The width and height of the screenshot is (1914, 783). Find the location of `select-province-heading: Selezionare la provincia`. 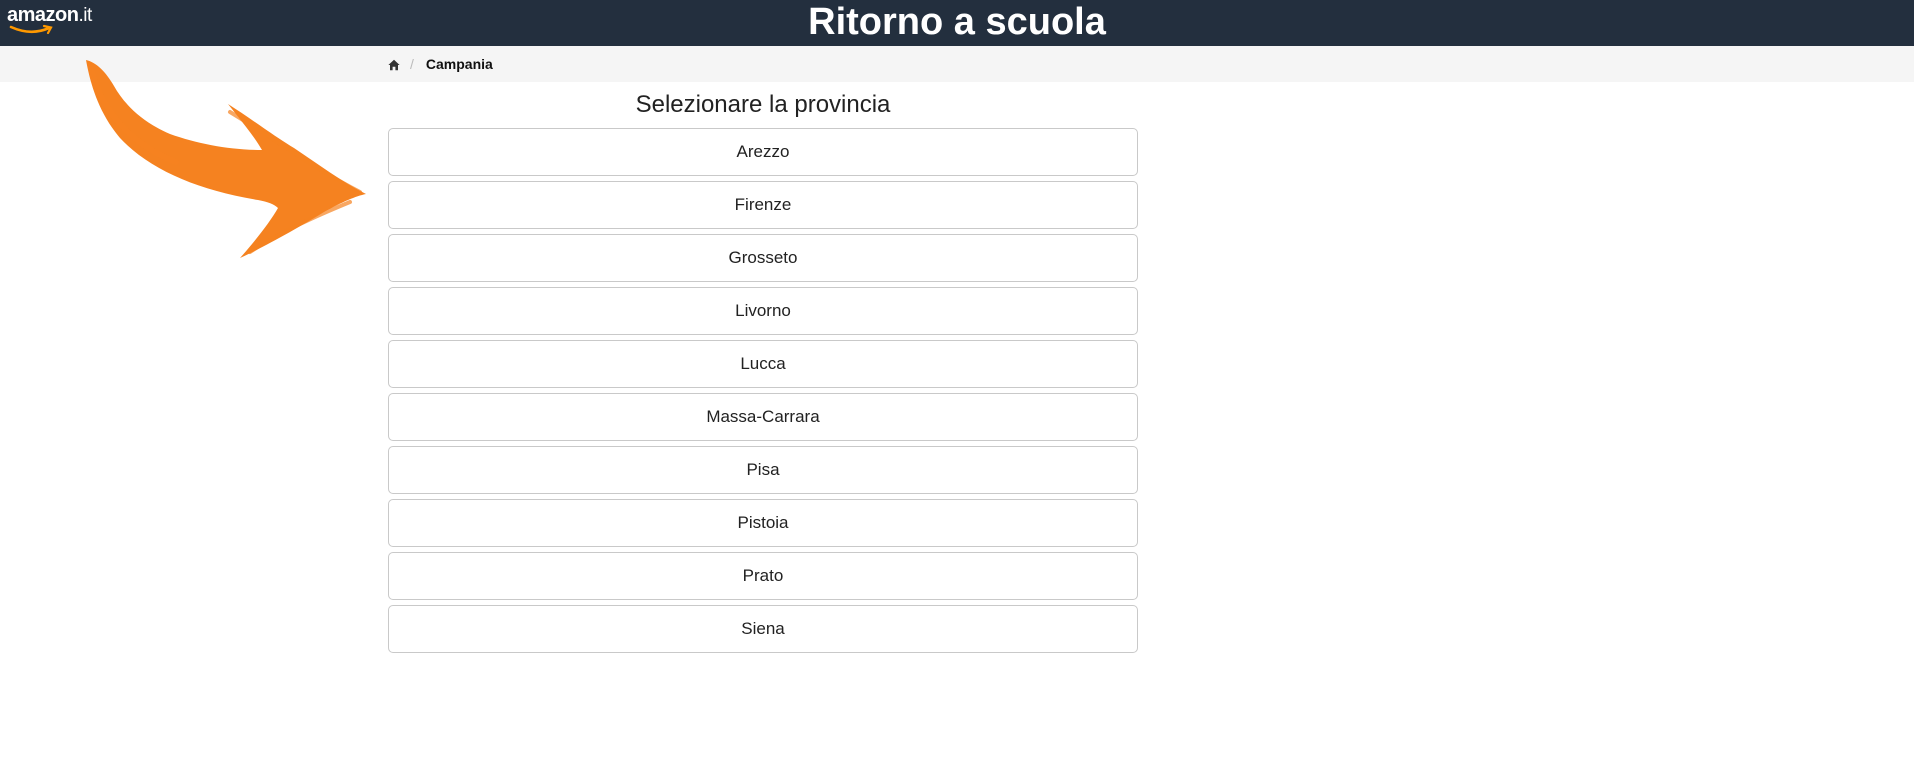

select-province-heading: Selezionare la provincia is located at coordinates (763, 104).